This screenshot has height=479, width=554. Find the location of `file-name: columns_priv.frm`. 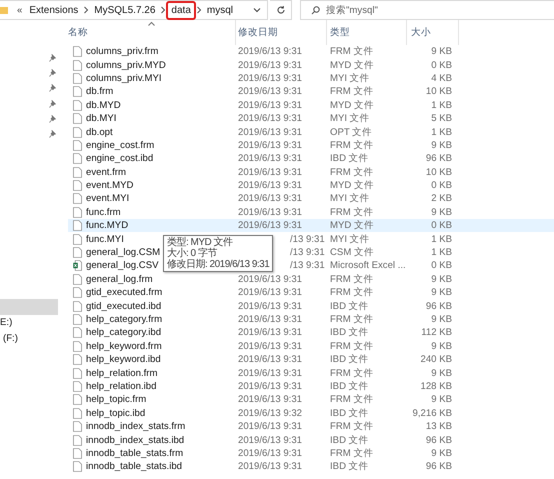

file-name: columns_priv.frm is located at coordinates (122, 52).